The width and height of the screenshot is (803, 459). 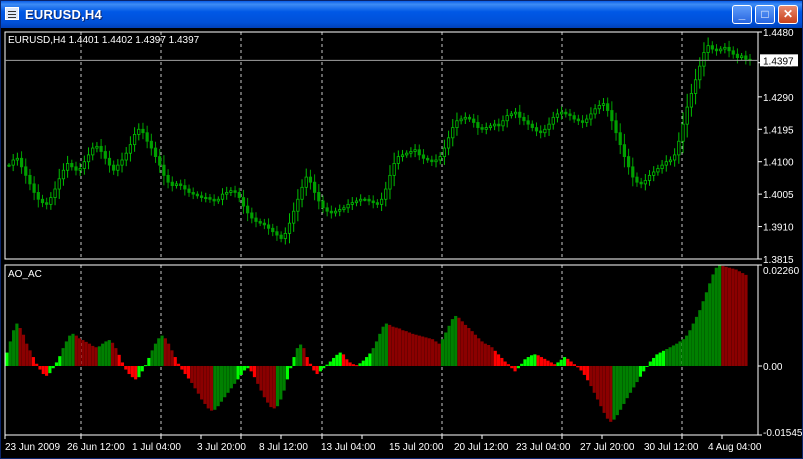 What do you see at coordinates (778, 130) in the screenshot?
I see `price-tick-label: 1.4195` at bounding box center [778, 130].